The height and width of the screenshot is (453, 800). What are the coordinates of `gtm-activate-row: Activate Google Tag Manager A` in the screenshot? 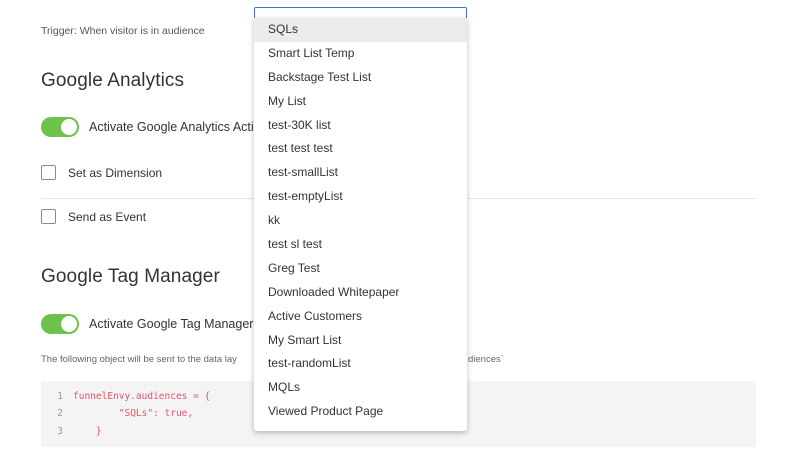 It's located at (153, 324).